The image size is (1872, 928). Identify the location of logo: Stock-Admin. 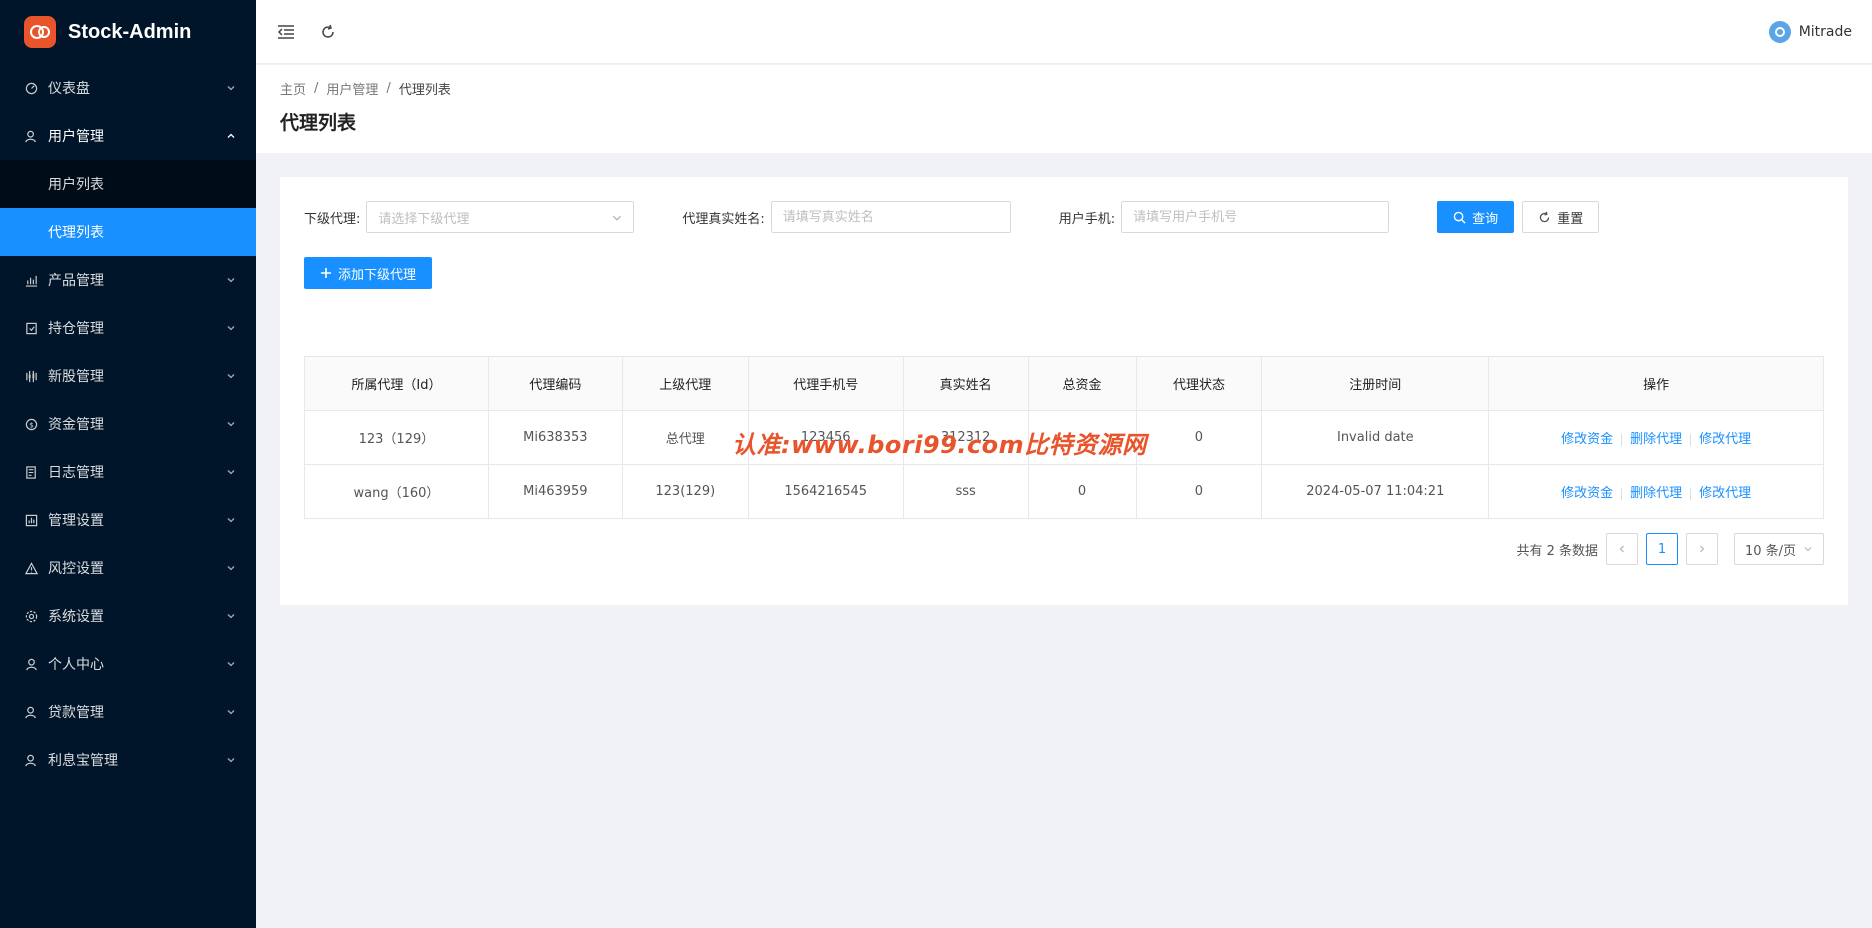
(128, 32).